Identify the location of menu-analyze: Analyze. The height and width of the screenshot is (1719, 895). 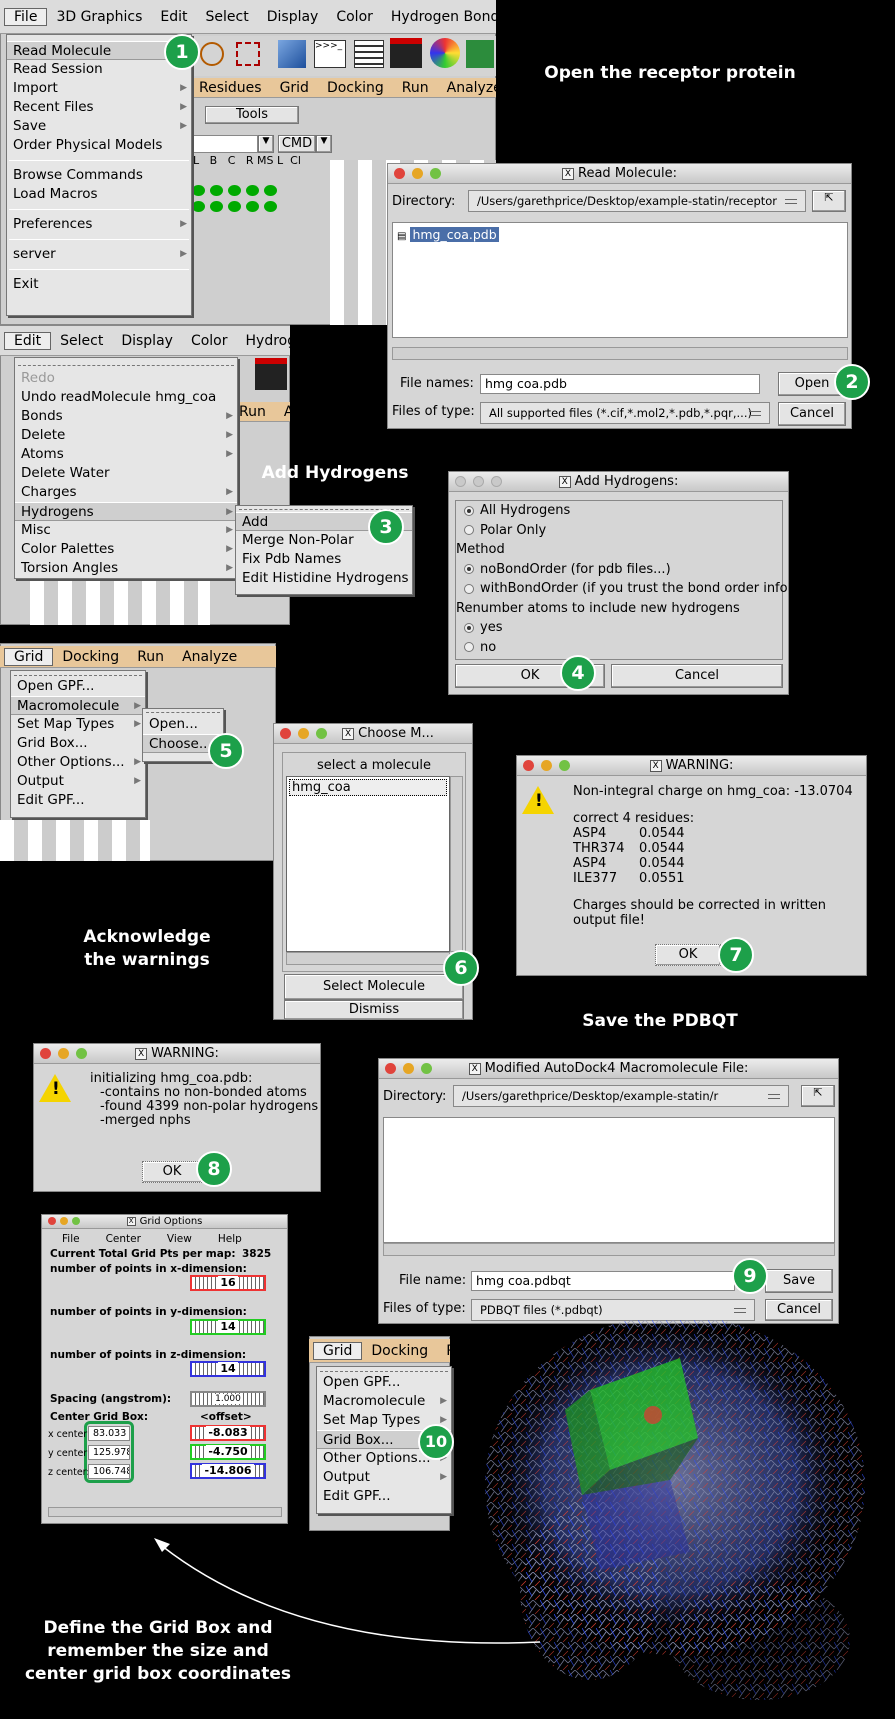
(474, 88).